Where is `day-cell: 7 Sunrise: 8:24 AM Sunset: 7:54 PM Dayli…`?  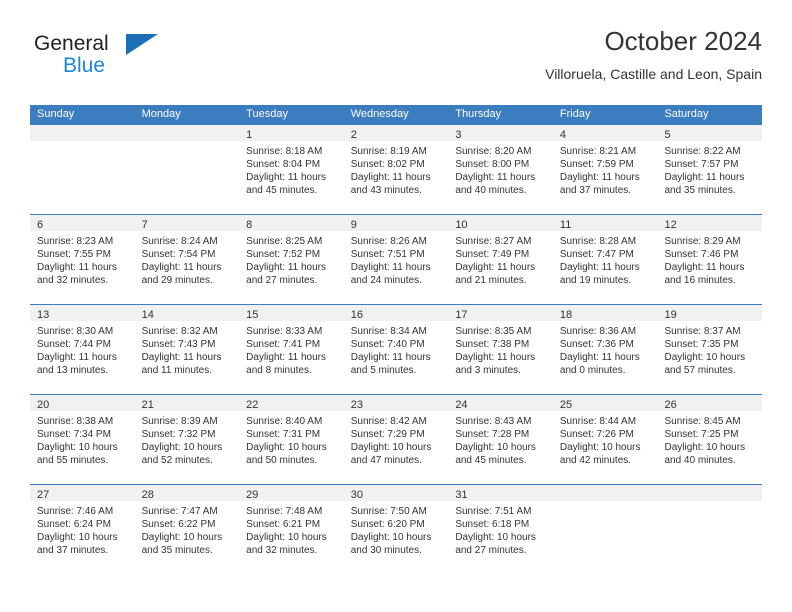
day-cell: 7 Sunrise: 8:24 AM Sunset: 7:54 PM Dayli… is located at coordinates (187, 259).